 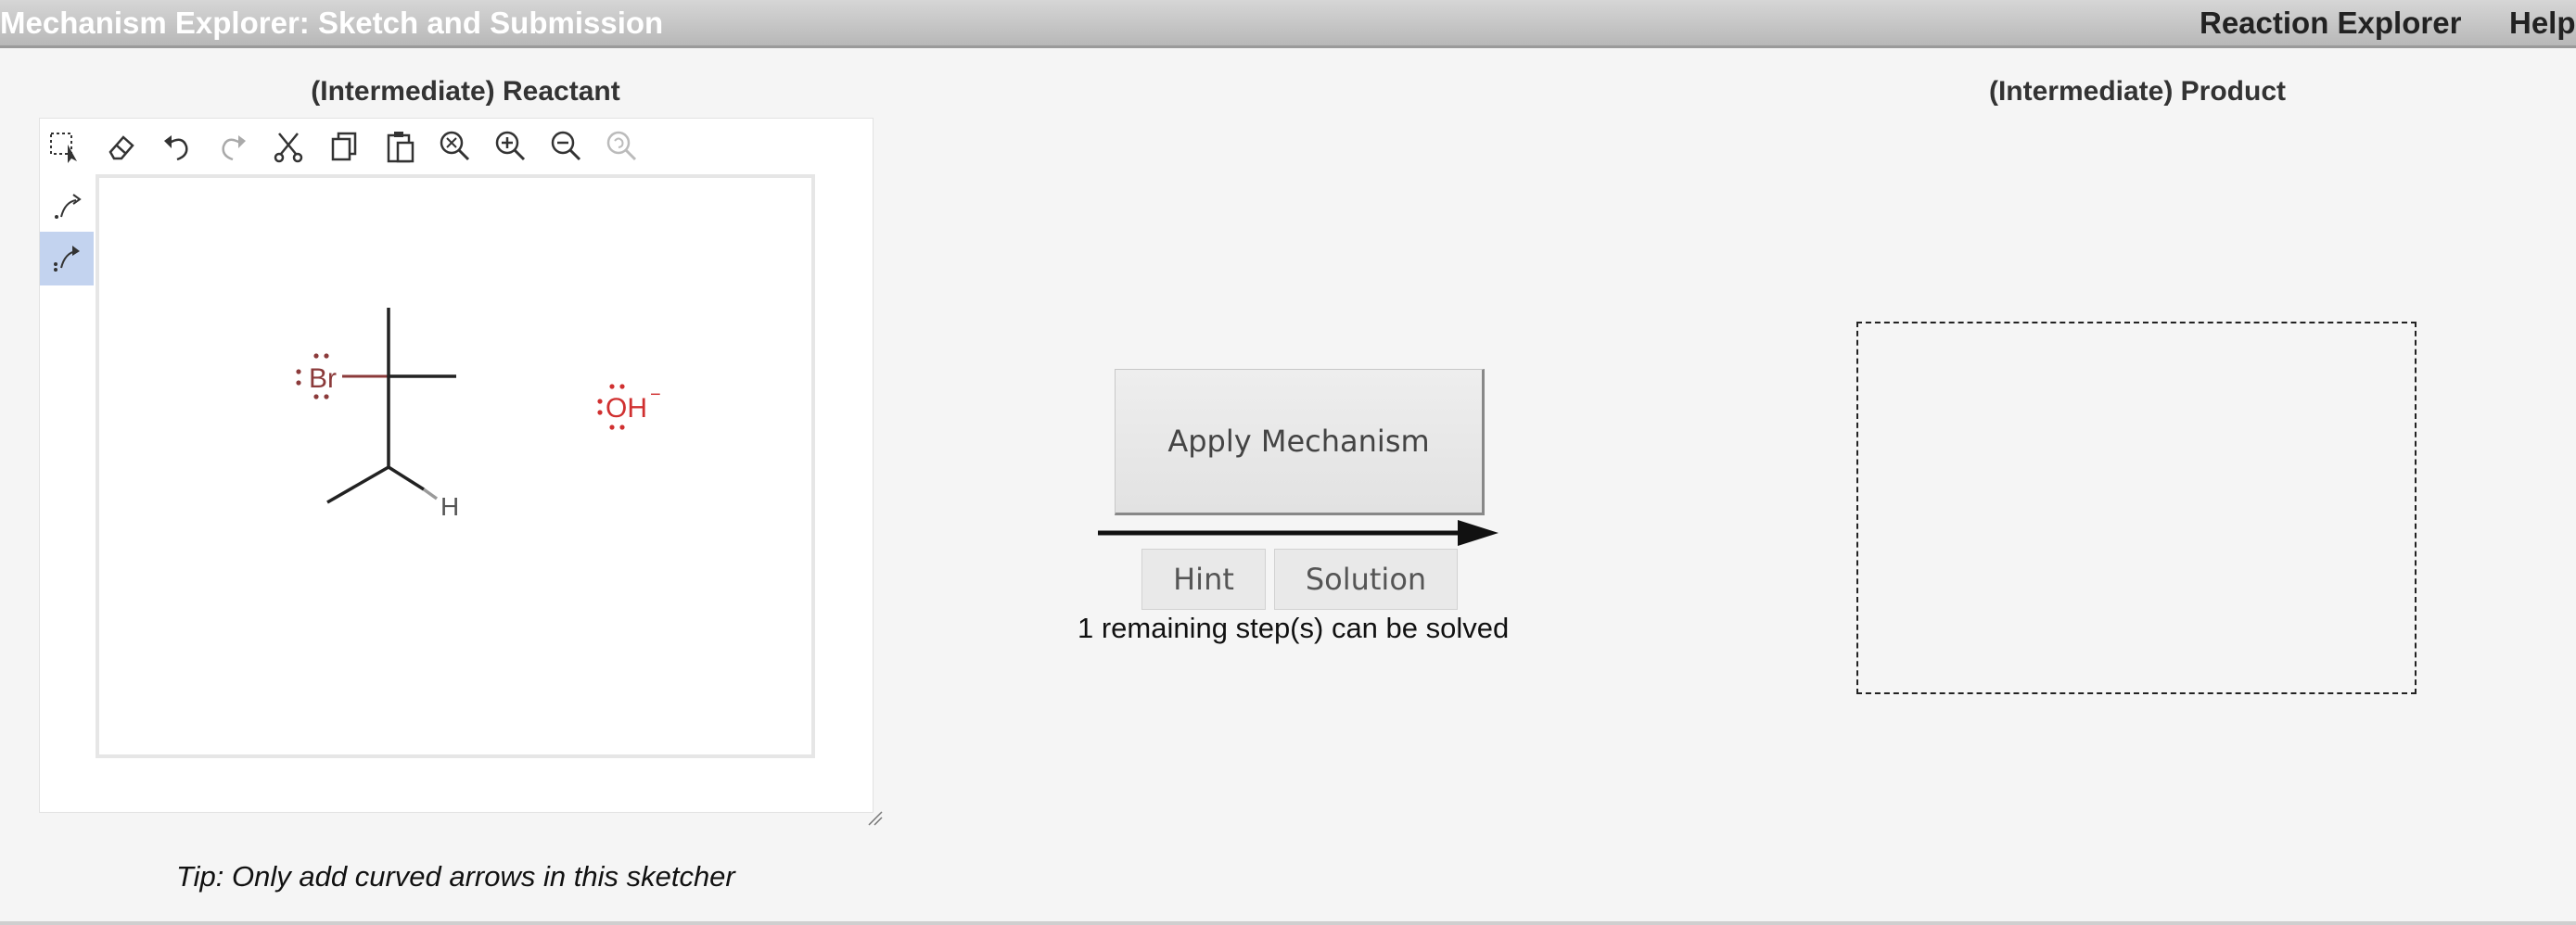 What do you see at coordinates (450, 506) in the screenshot?
I see `hydrogen-label: H` at bounding box center [450, 506].